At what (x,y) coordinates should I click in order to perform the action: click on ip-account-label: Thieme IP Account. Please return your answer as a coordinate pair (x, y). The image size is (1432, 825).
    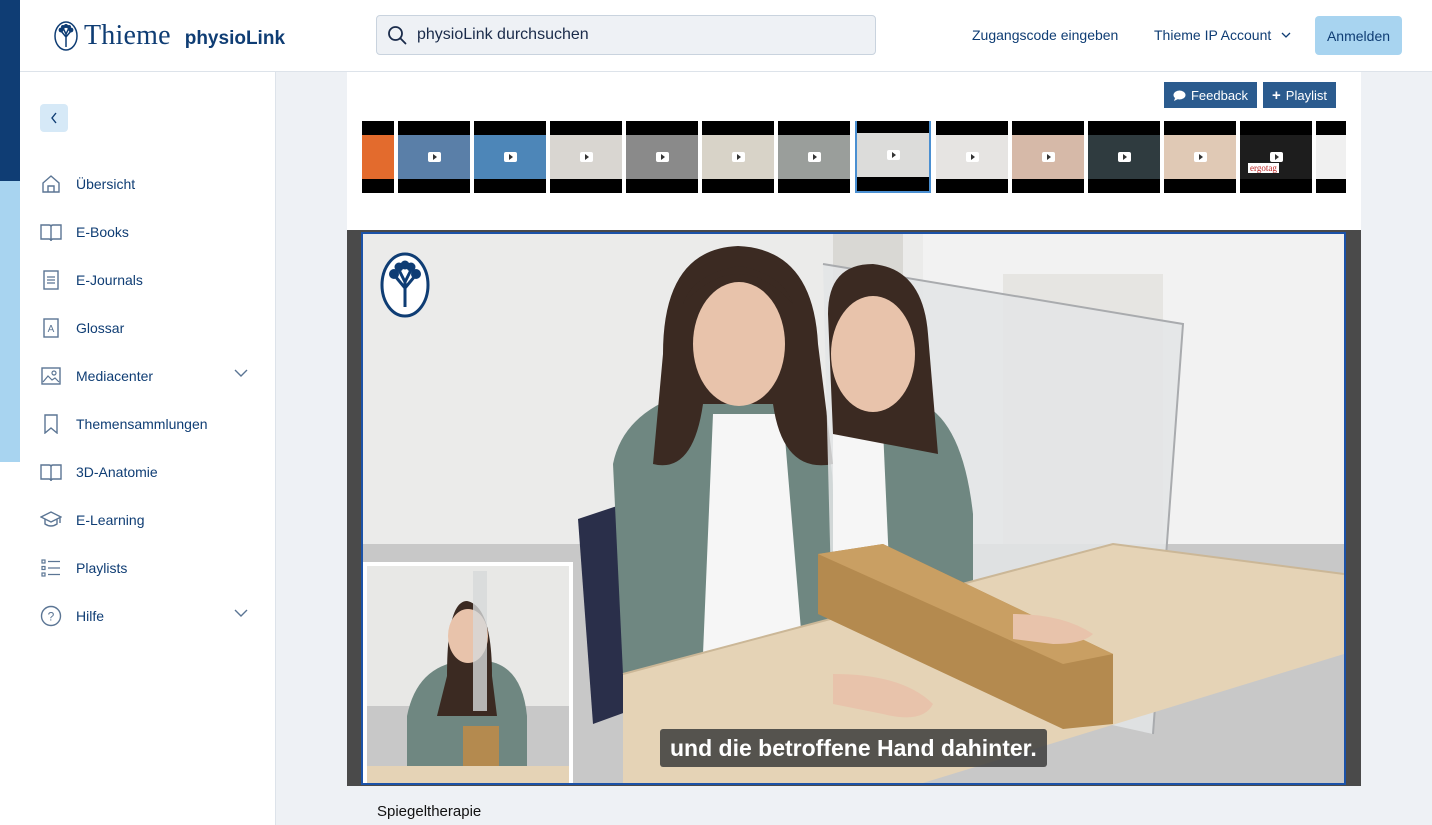
    Looking at the image, I should click on (1213, 35).